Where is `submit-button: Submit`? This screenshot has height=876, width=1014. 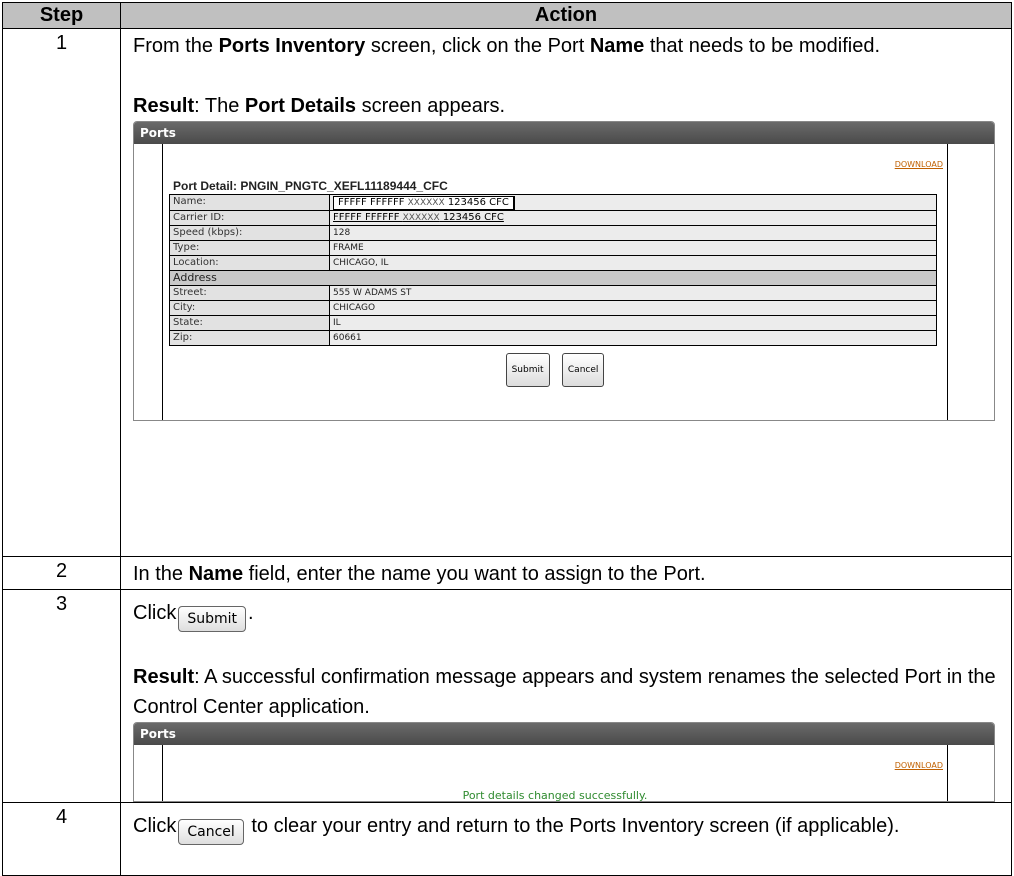
submit-button: Submit is located at coordinates (527, 370).